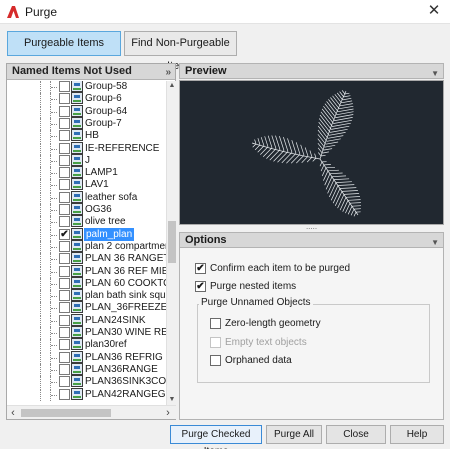  I want to click on tab-purgeable-items: Purgeable Items, so click(64, 43).